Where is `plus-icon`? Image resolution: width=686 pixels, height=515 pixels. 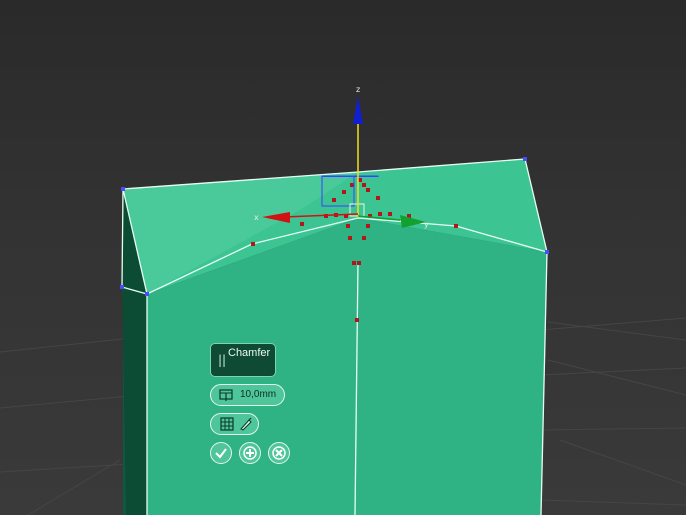
plus-icon is located at coordinates (250, 453).